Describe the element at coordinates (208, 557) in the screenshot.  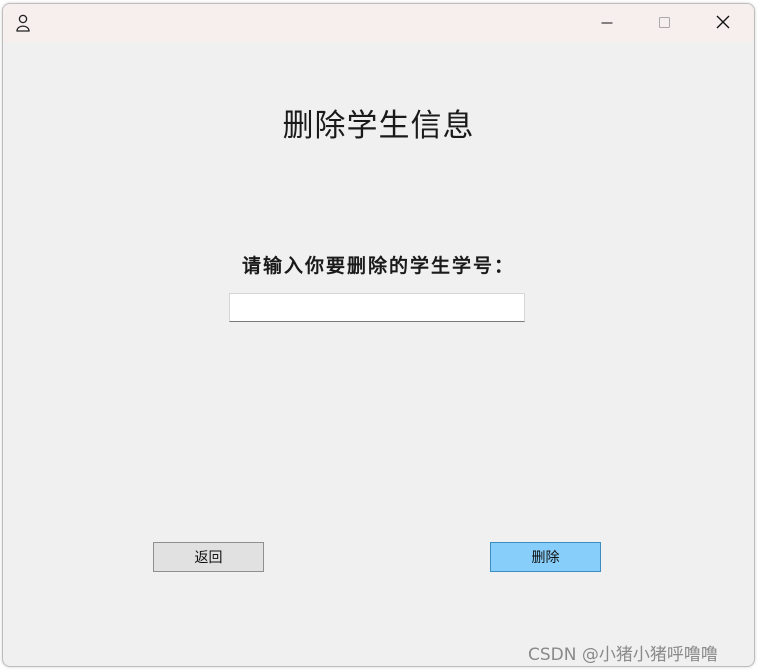
I see `back-button: 返回` at that location.